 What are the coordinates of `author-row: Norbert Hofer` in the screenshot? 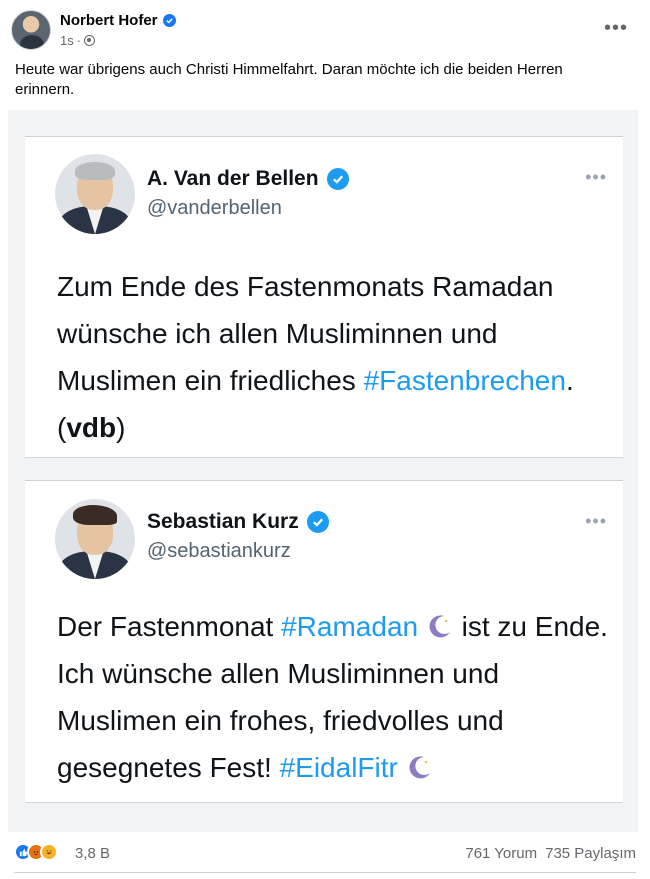 It's located at (118, 20).